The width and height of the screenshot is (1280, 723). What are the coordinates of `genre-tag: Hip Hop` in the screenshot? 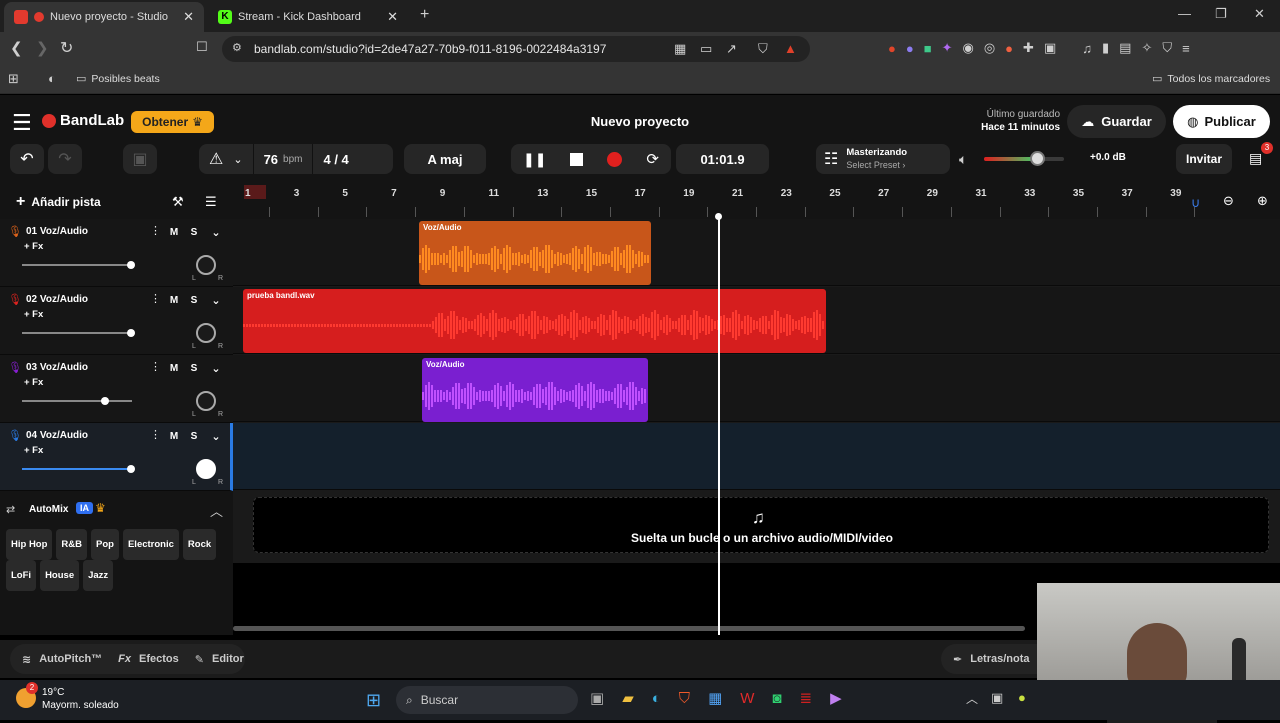 It's located at (29, 544).